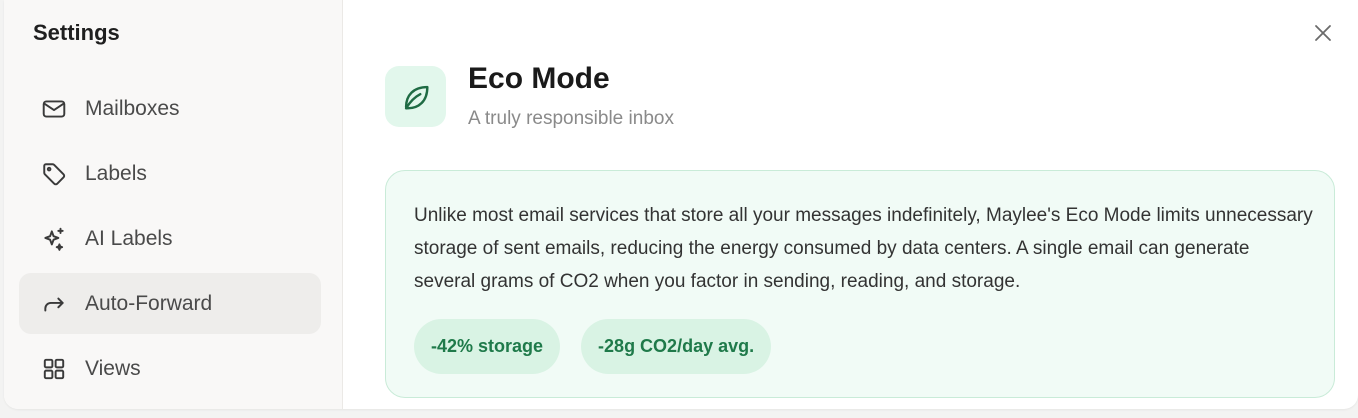 This screenshot has height=418, width=1358. Describe the element at coordinates (116, 173) in the screenshot. I see `sidebar-item-label: Labels` at that location.